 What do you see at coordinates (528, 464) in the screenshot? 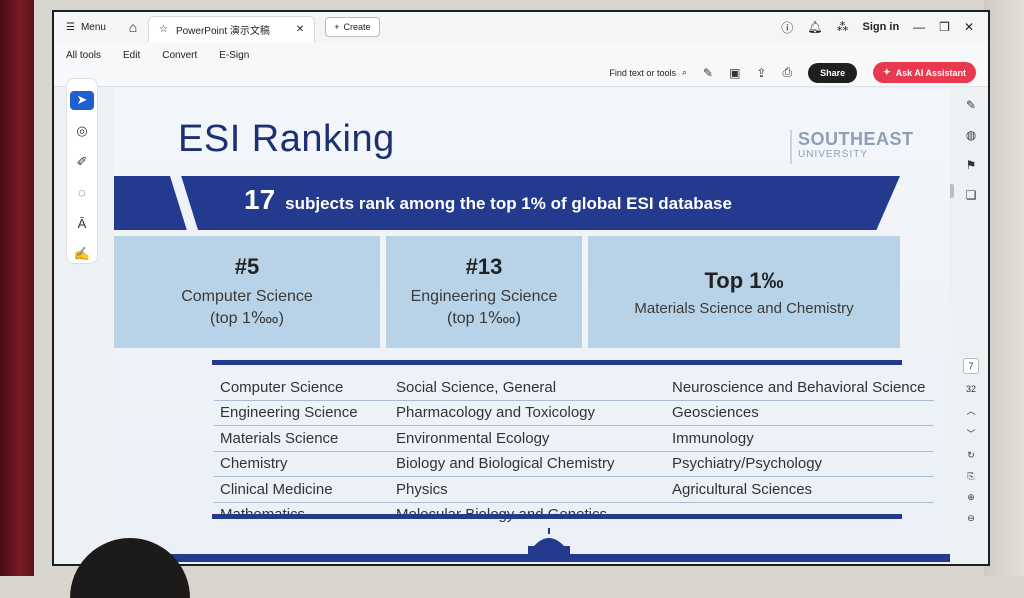
I see `subject-cell: Biology and Biological Chemistry` at bounding box center [528, 464].